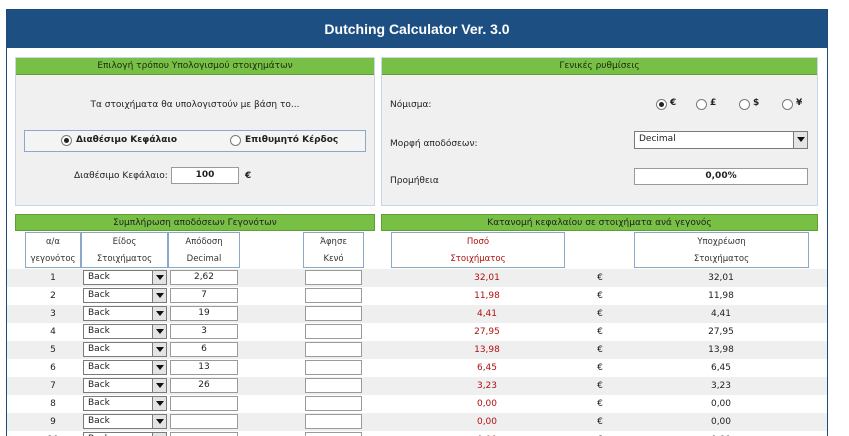  Describe the element at coordinates (721, 368) in the screenshot. I see `liability-value: 6,45` at that location.